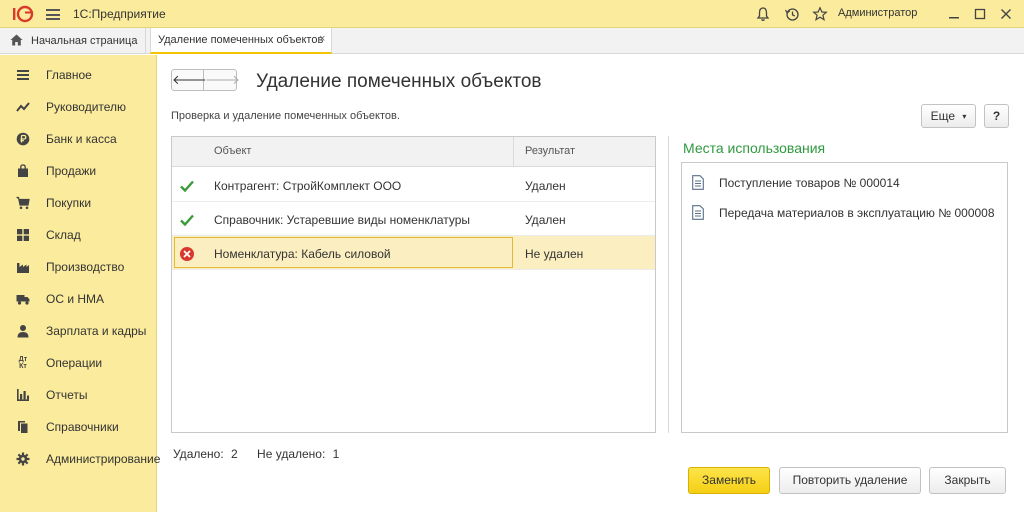 Image resolution: width=1024 pixels, height=512 pixels. Describe the element at coordinates (820, 14) in the screenshot. I see `star-icon` at that location.